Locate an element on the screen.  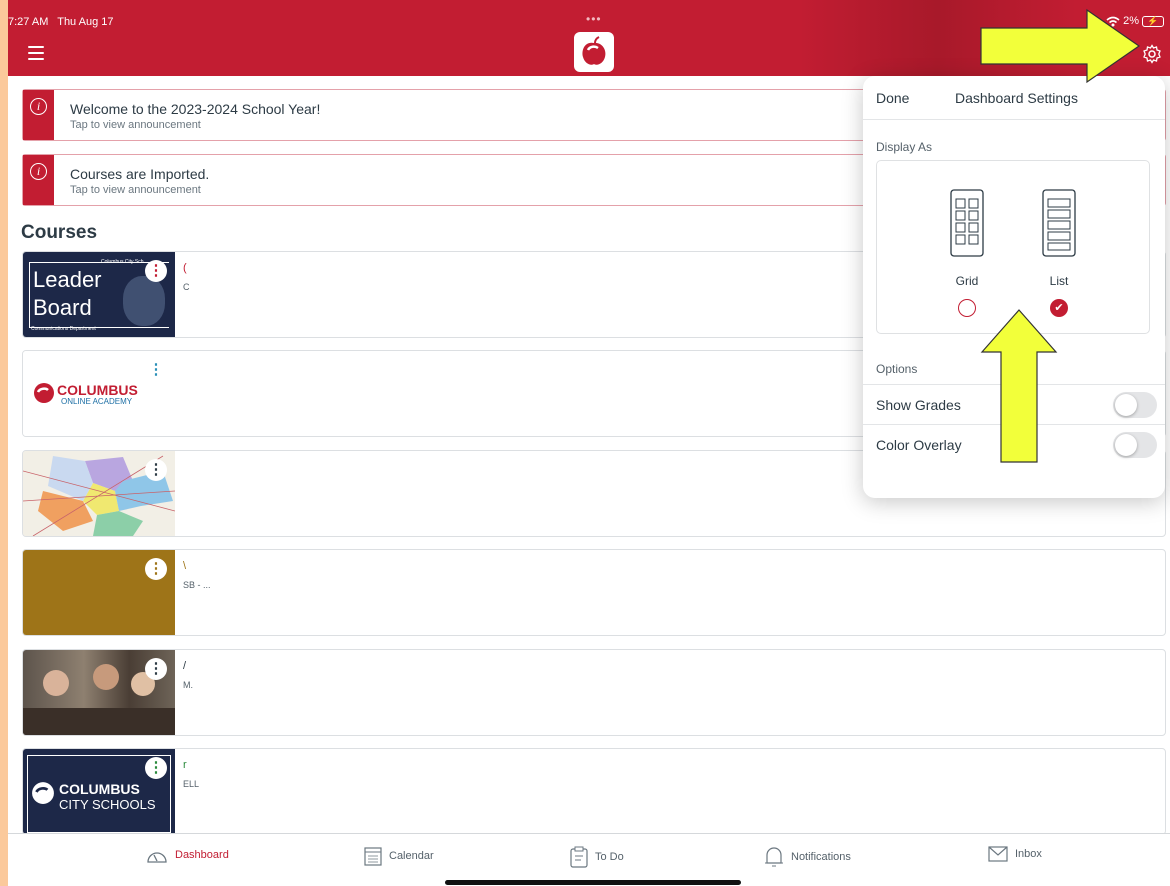
apple-logo-icon is located at coordinates (594, 52).